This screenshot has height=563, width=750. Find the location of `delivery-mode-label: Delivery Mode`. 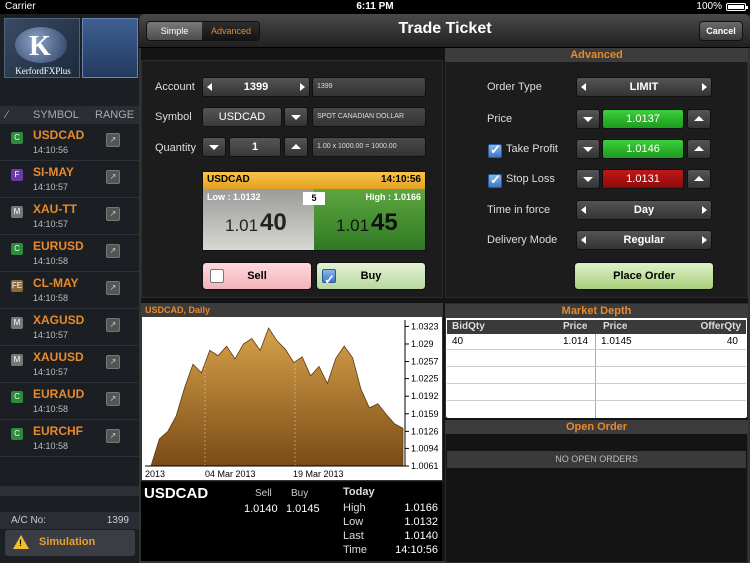

delivery-mode-label: Delivery Mode is located at coordinates (522, 240).